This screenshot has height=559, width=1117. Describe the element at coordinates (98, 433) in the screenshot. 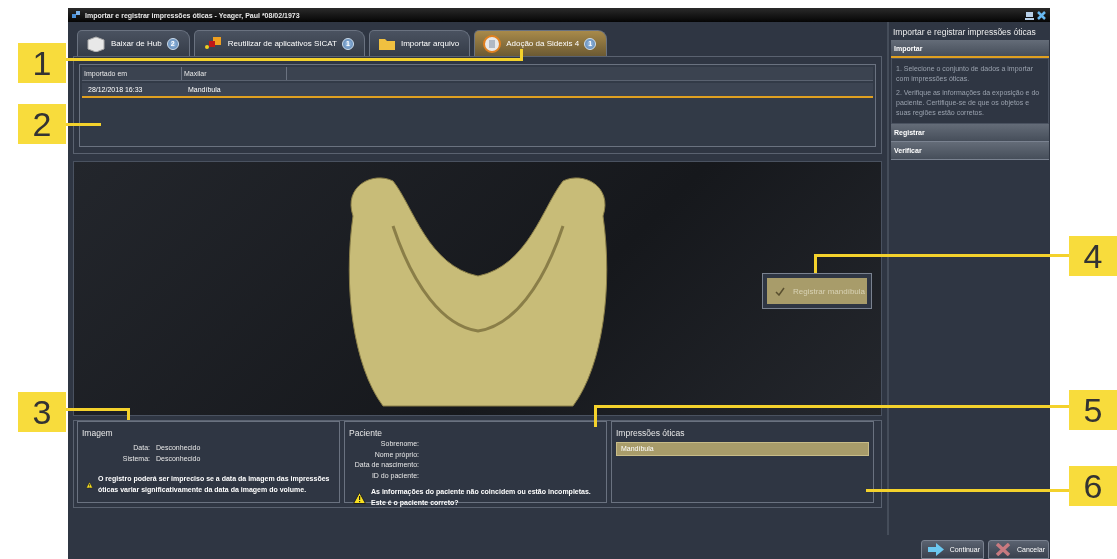

I see `panel-title: Imagem` at that location.